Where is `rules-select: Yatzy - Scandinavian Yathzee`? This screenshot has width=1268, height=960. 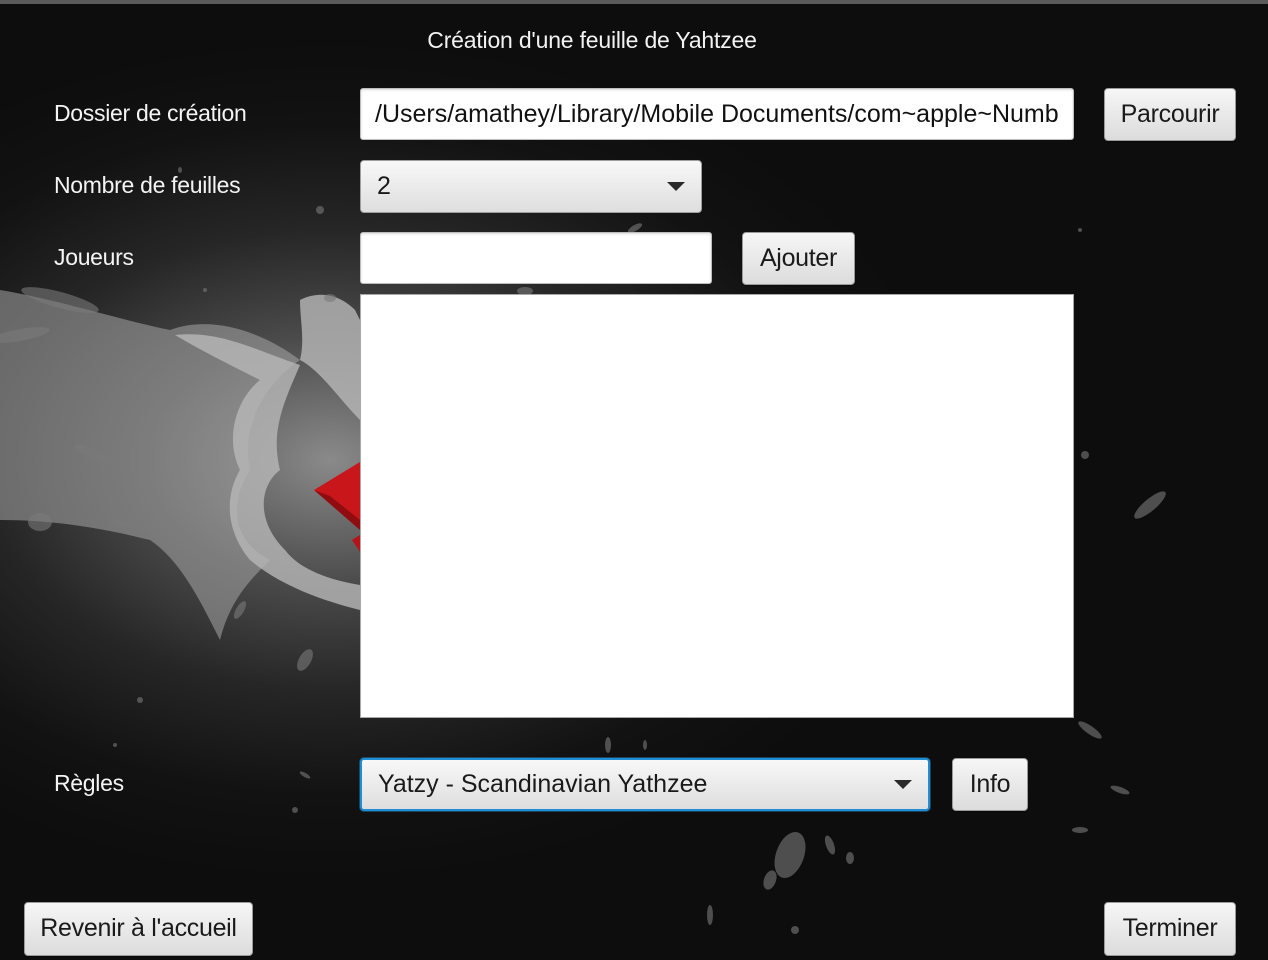
rules-select: Yatzy - Scandinavian Yathzee is located at coordinates (645, 784).